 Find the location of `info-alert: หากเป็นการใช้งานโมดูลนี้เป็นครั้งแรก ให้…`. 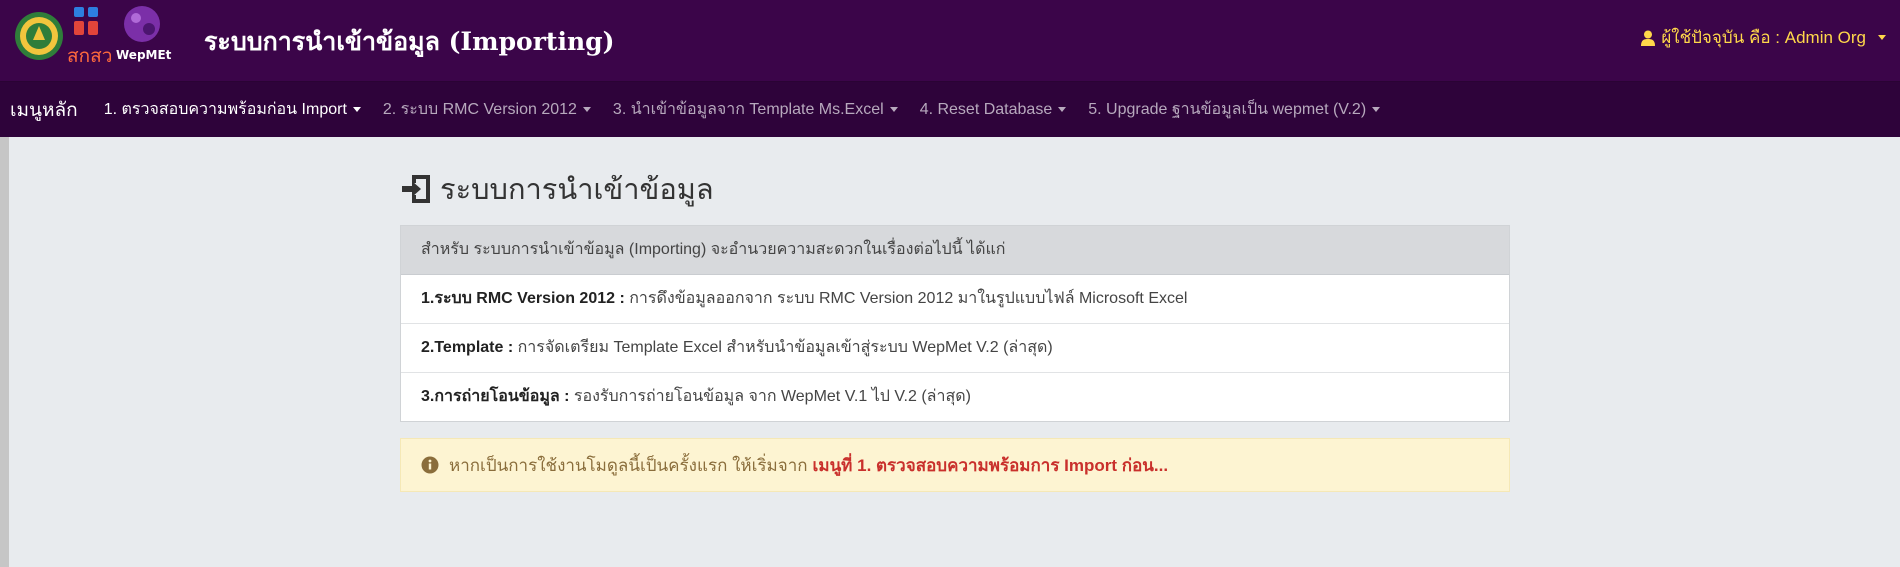

info-alert: หากเป็นการใช้งานโมดูลนี้เป็นครั้งแรก ให้… is located at coordinates (955, 465).